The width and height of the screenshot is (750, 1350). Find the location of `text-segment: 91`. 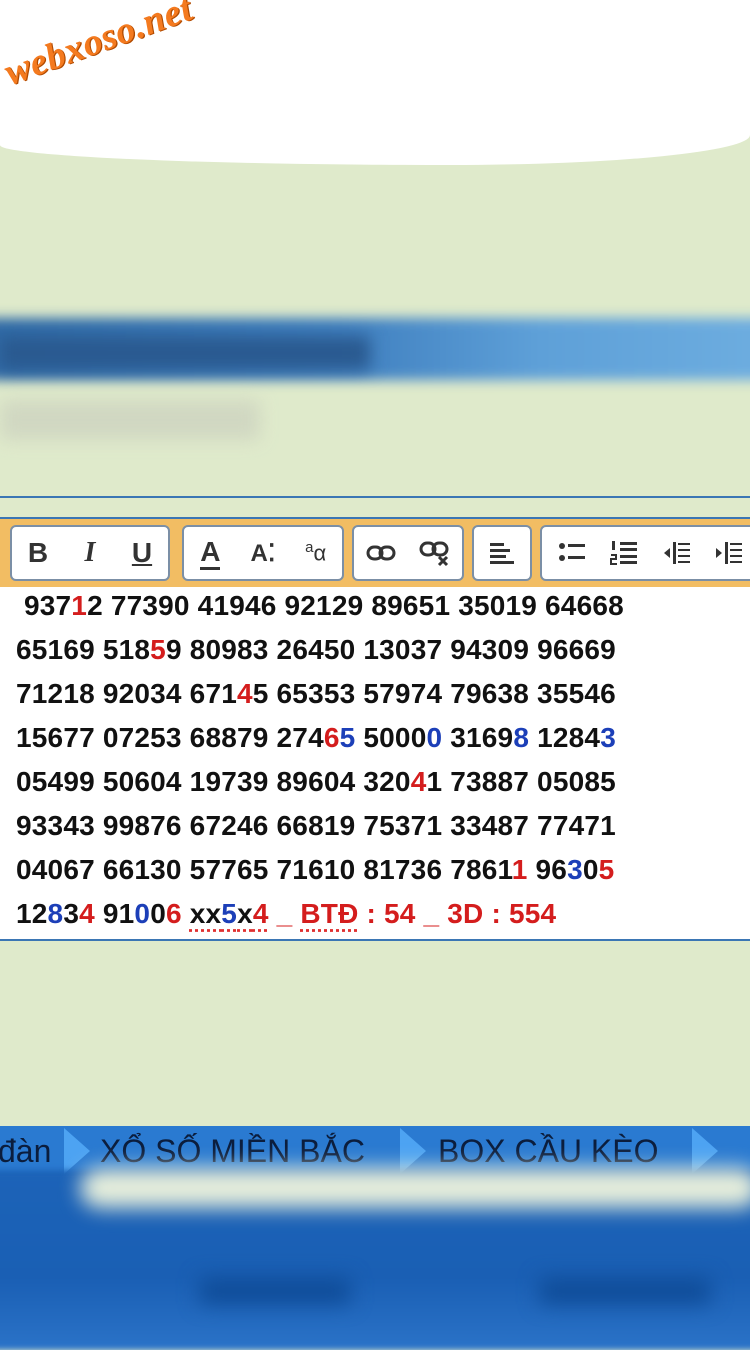

text-segment: 91 is located at coordinates (114, 913).